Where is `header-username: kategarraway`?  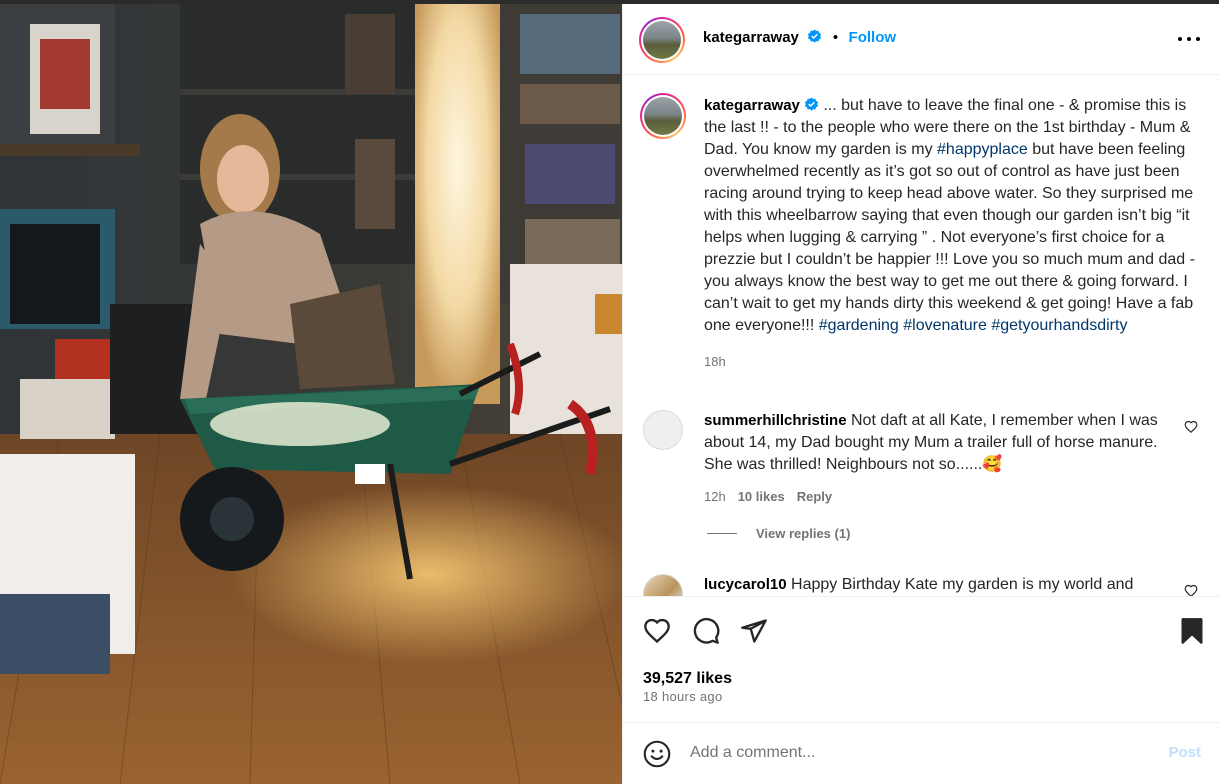 header-username: kategarraway is located at coordinates (751, 37).